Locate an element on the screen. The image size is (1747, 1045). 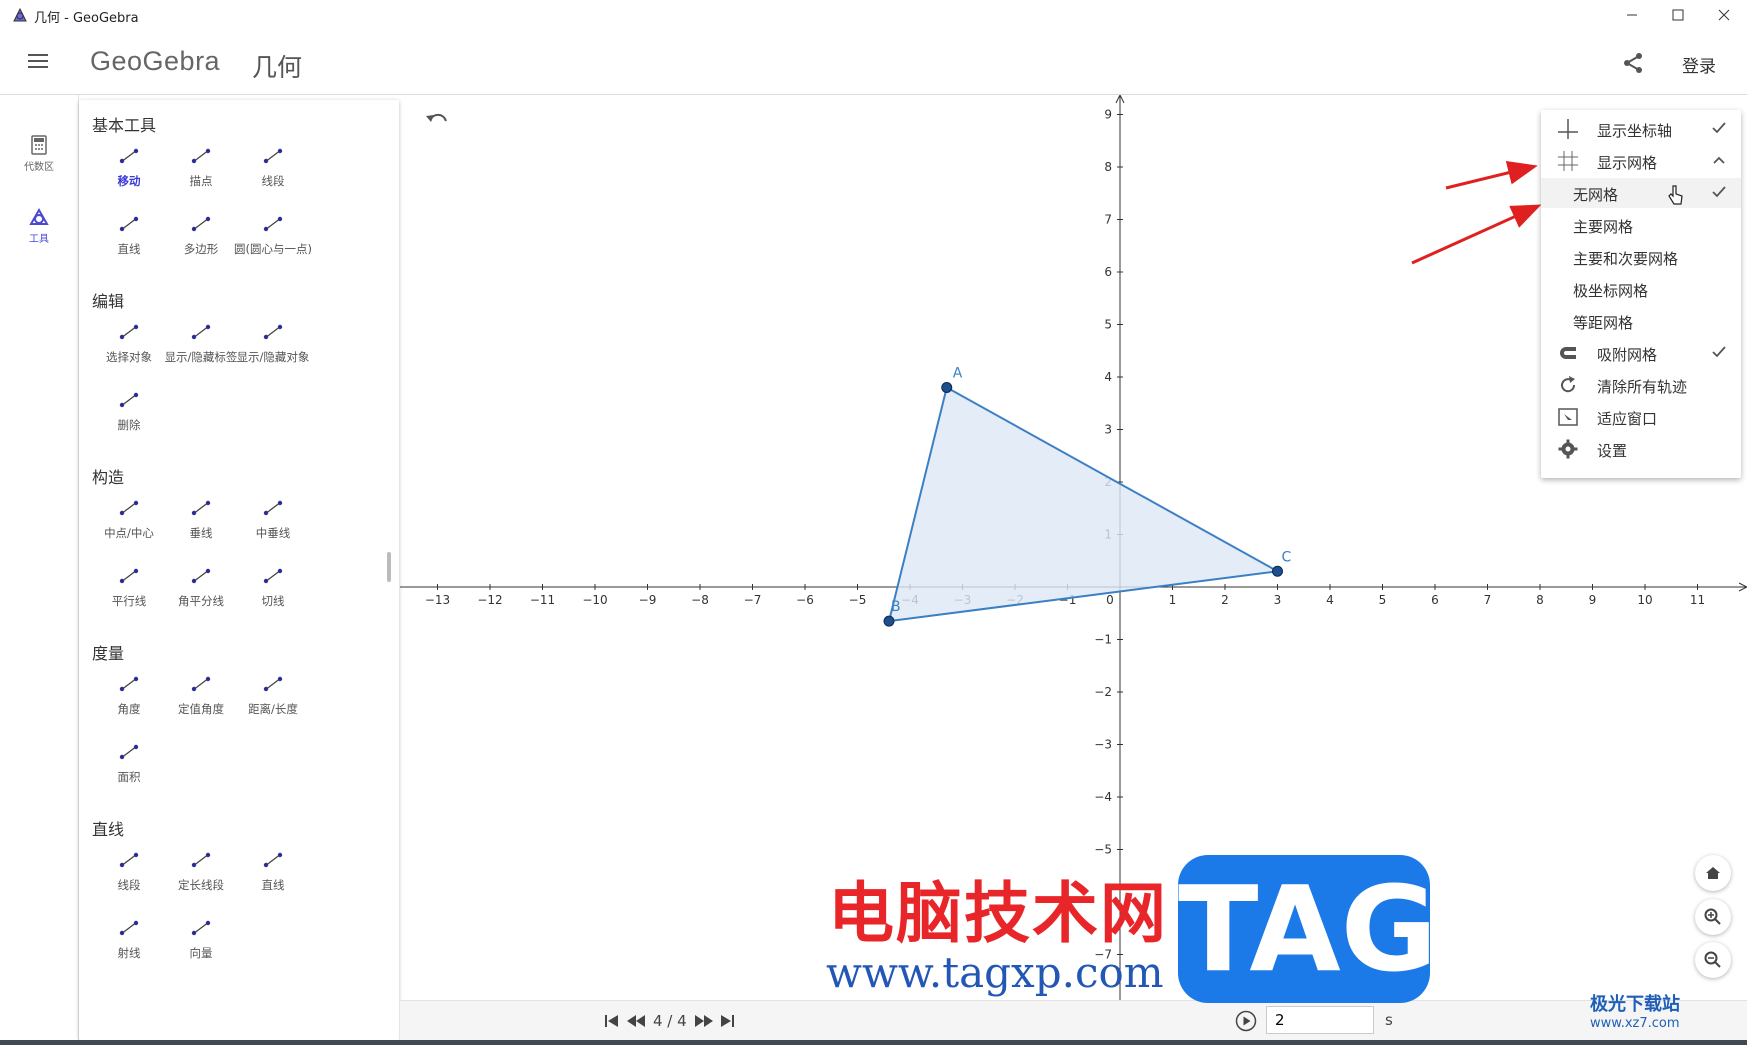
rail-algebra: 代数区 is located at coordinates (39, 154).